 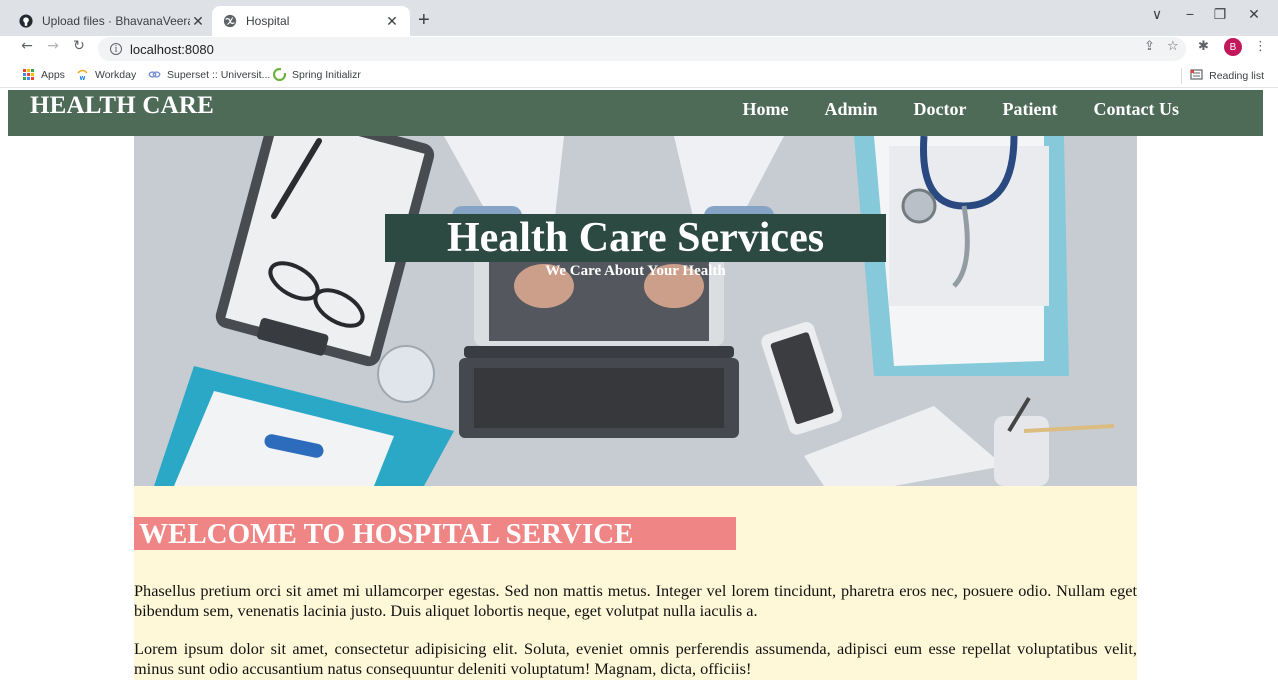 What do you see at coordinates (1149, 46) in the screenshot?
I see `share-icon: ⇪` at bounding box center [1149, 46].